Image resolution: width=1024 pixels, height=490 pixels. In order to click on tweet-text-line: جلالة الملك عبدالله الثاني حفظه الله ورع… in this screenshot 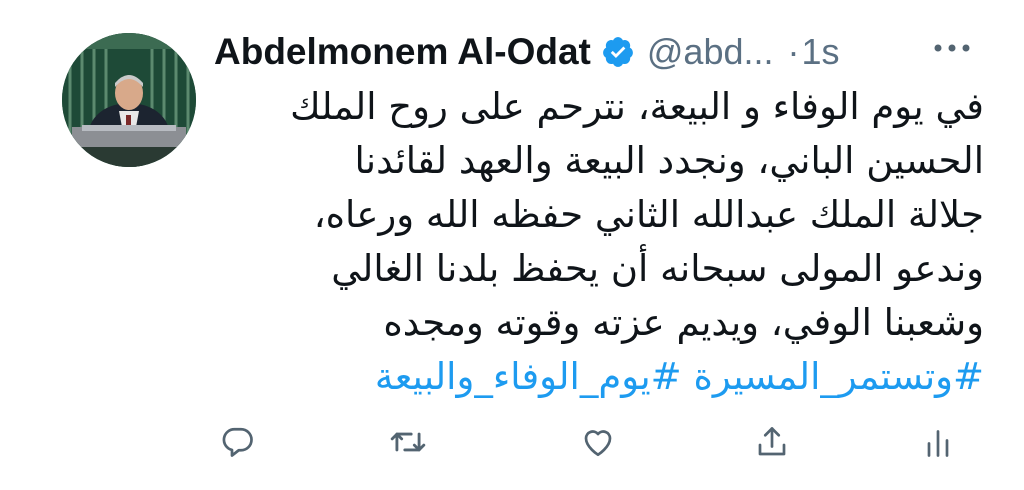, I will do `click(648, 214)`.